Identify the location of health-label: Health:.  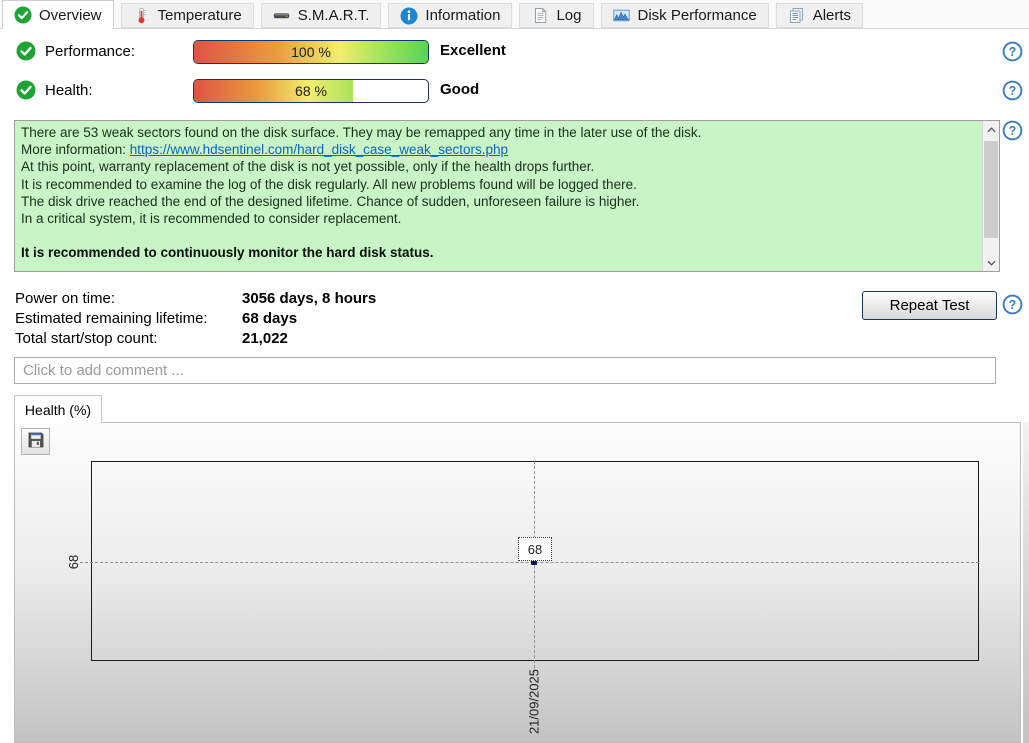
(69, 90).